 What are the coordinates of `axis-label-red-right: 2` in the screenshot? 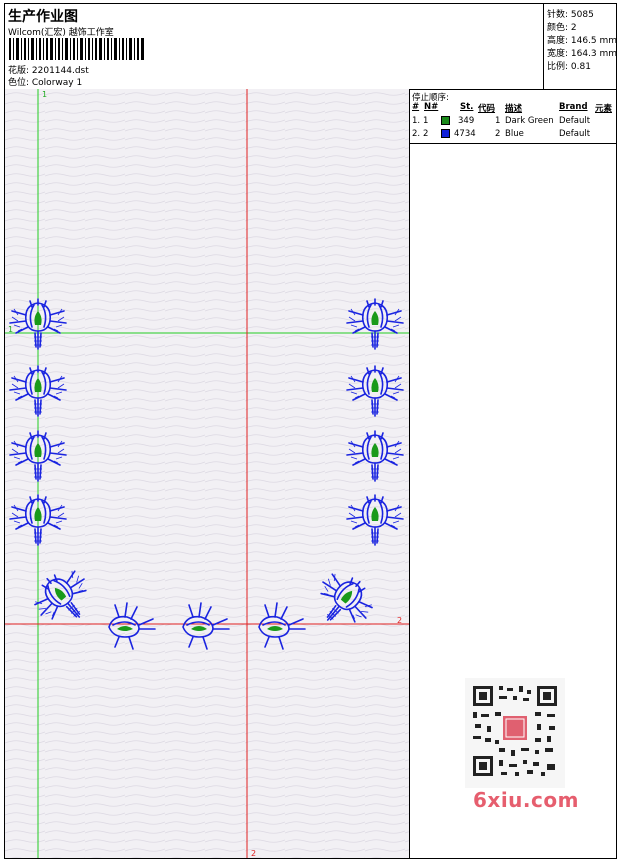 It's located at (400, 620).